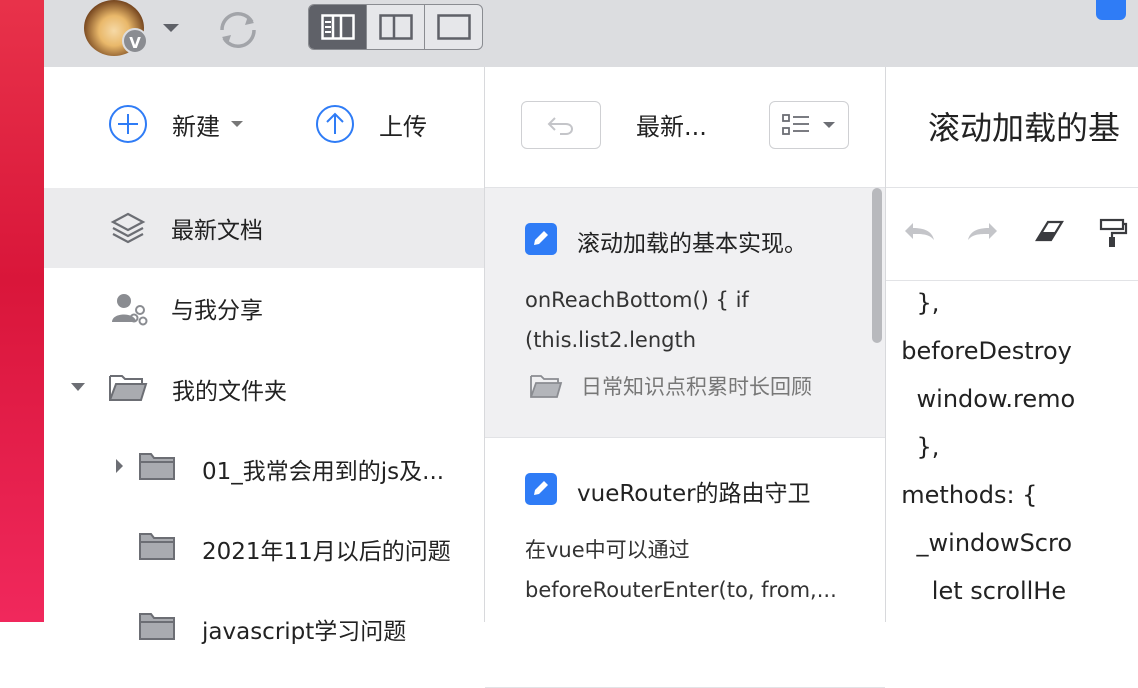  I want to click on shared-users-icon, so click(130, 310).